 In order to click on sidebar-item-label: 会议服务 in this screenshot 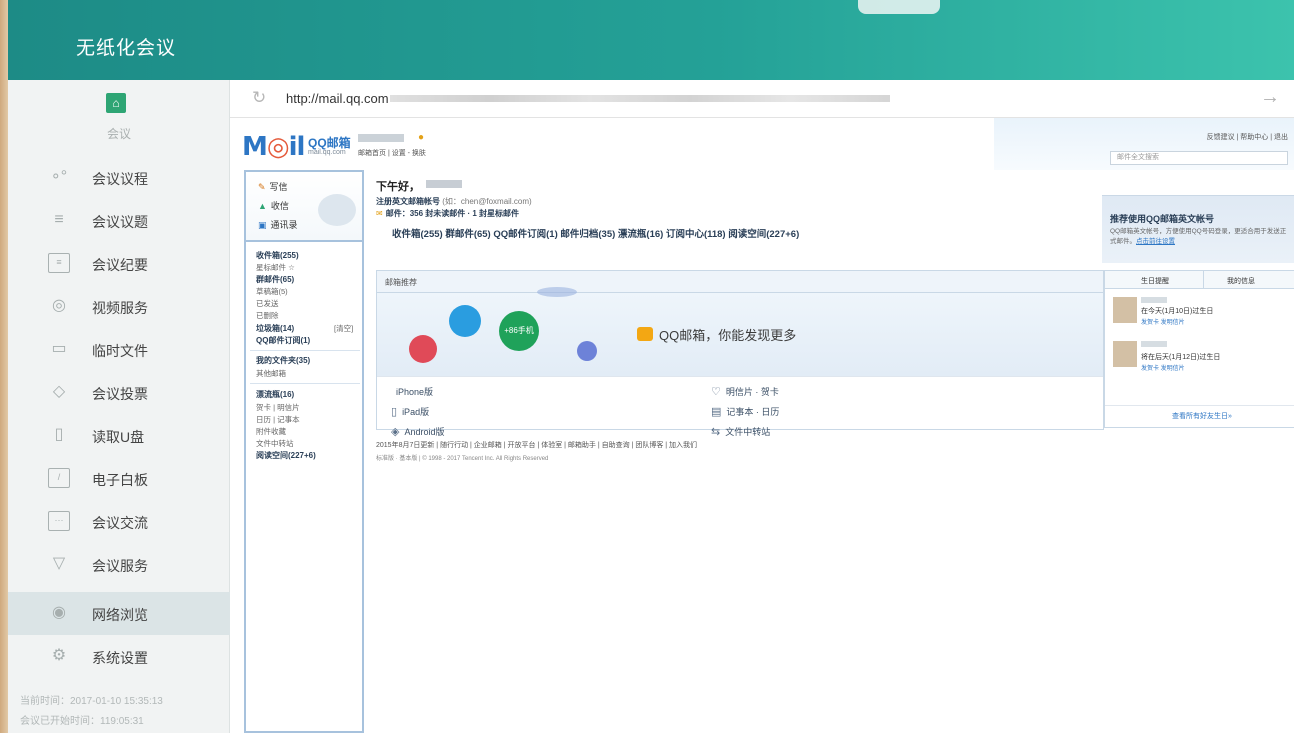, I will do `click(120, 566)`.